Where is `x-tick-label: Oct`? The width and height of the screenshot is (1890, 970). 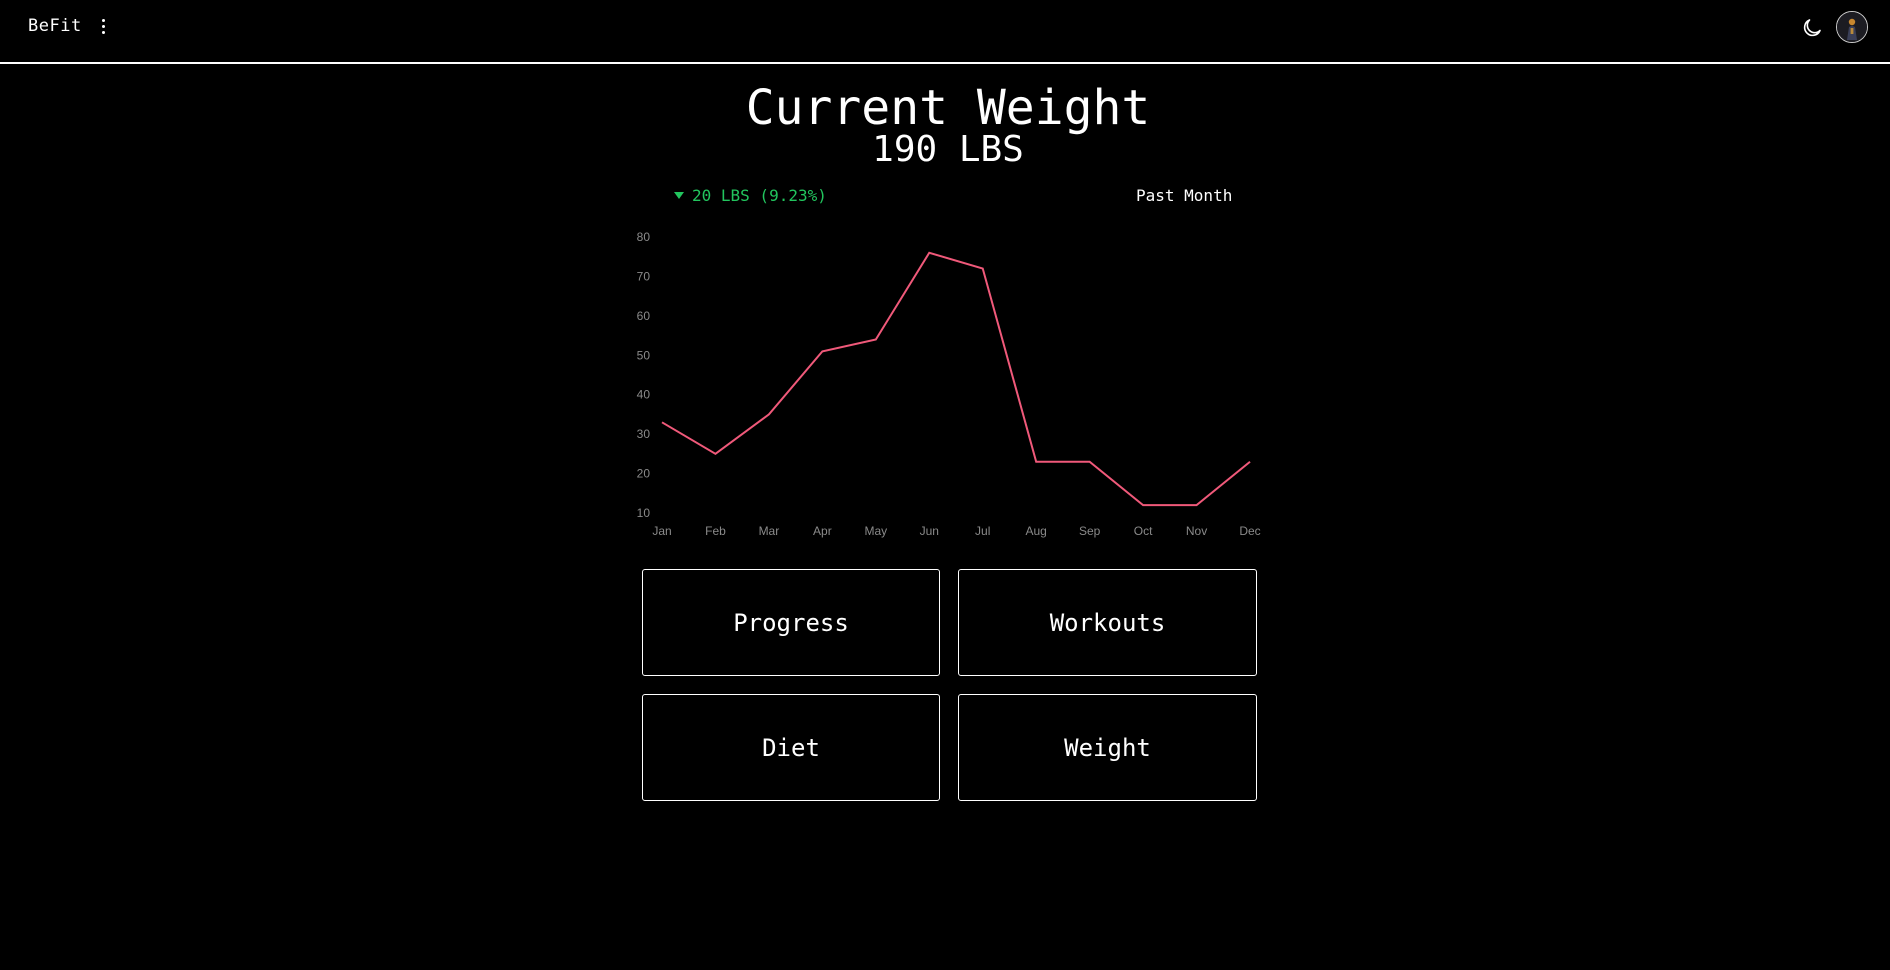
x-tick-label: Oct is located at coordinates (1143, 531).